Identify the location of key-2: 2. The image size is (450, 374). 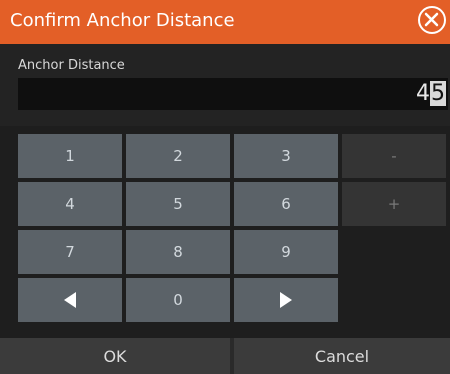
(178, 156).